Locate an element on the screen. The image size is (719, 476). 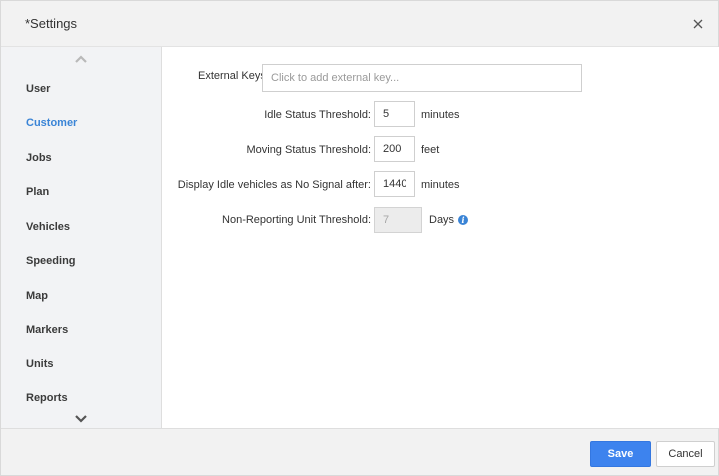
sidebar-item-plan: Plan is located at coordinates (37, 192).